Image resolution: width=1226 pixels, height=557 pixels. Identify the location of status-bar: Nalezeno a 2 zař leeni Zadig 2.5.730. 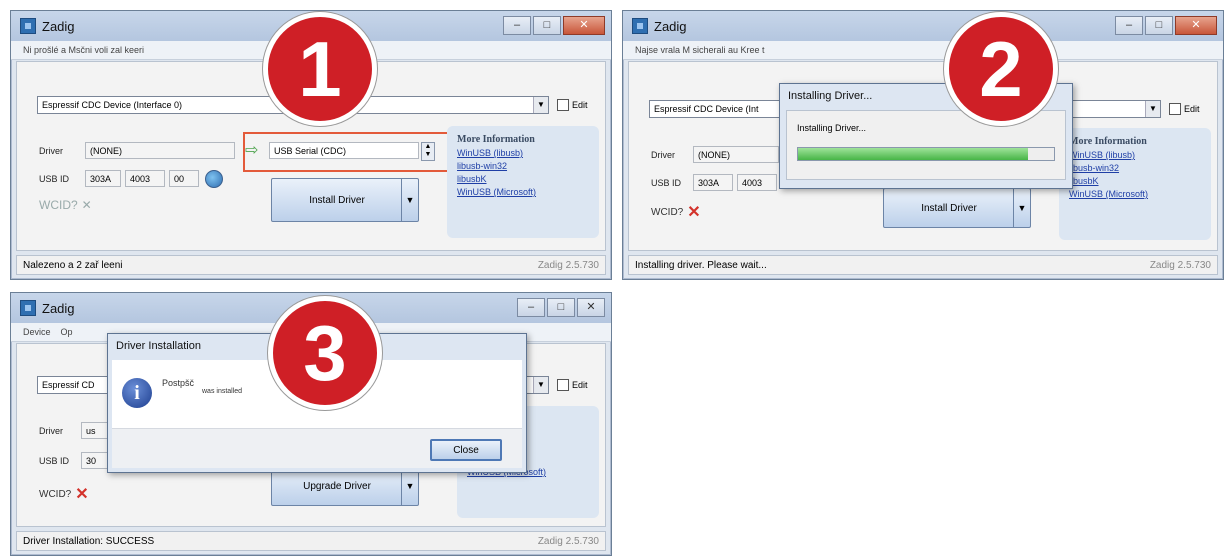
(311, 265).